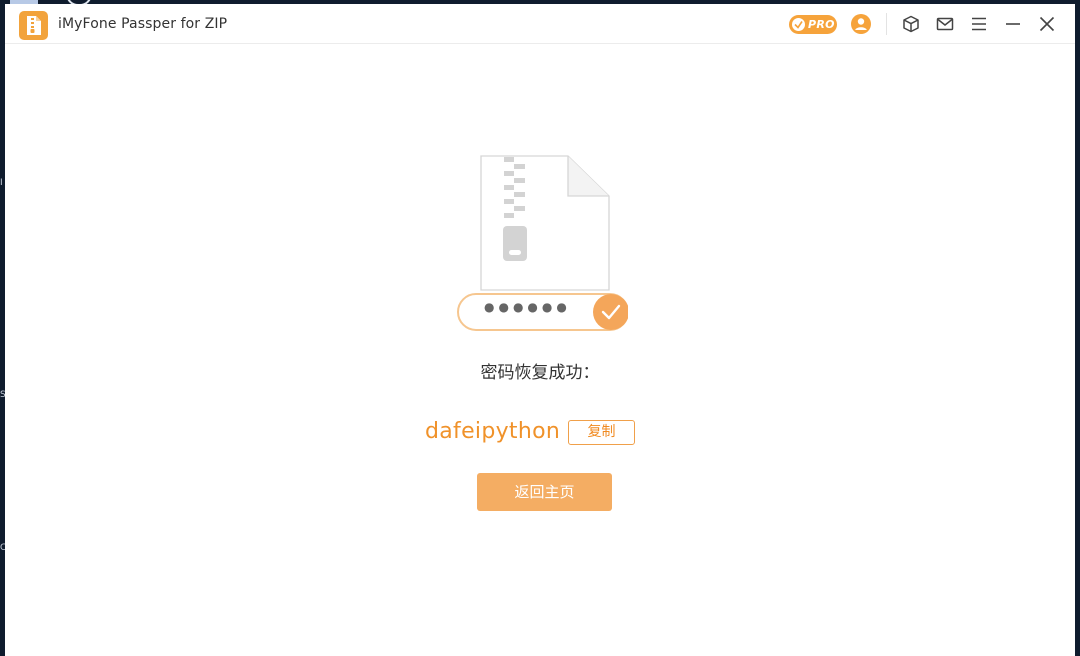 The height and width of the screenshot is (656, 1080). I want to click on minimize-icon, so click(1013, 24).